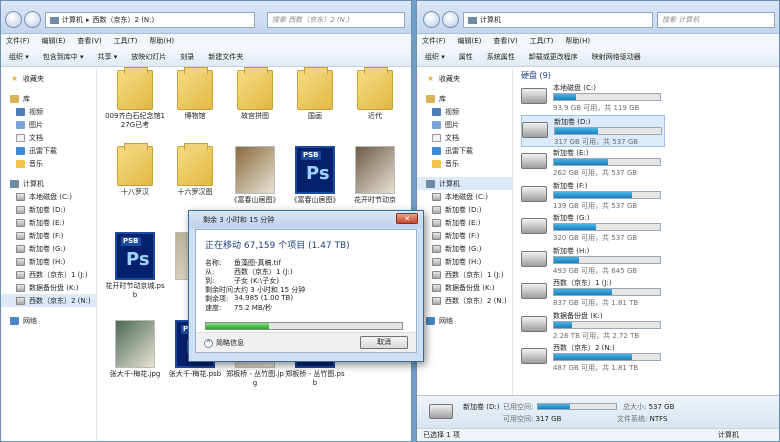 The height and width of the screenshot is (442, 780). What do you see at coordinates (135, 170) in the screenshot?
I see `file-item: 十八罗汉` at bounding box center [135, 170].